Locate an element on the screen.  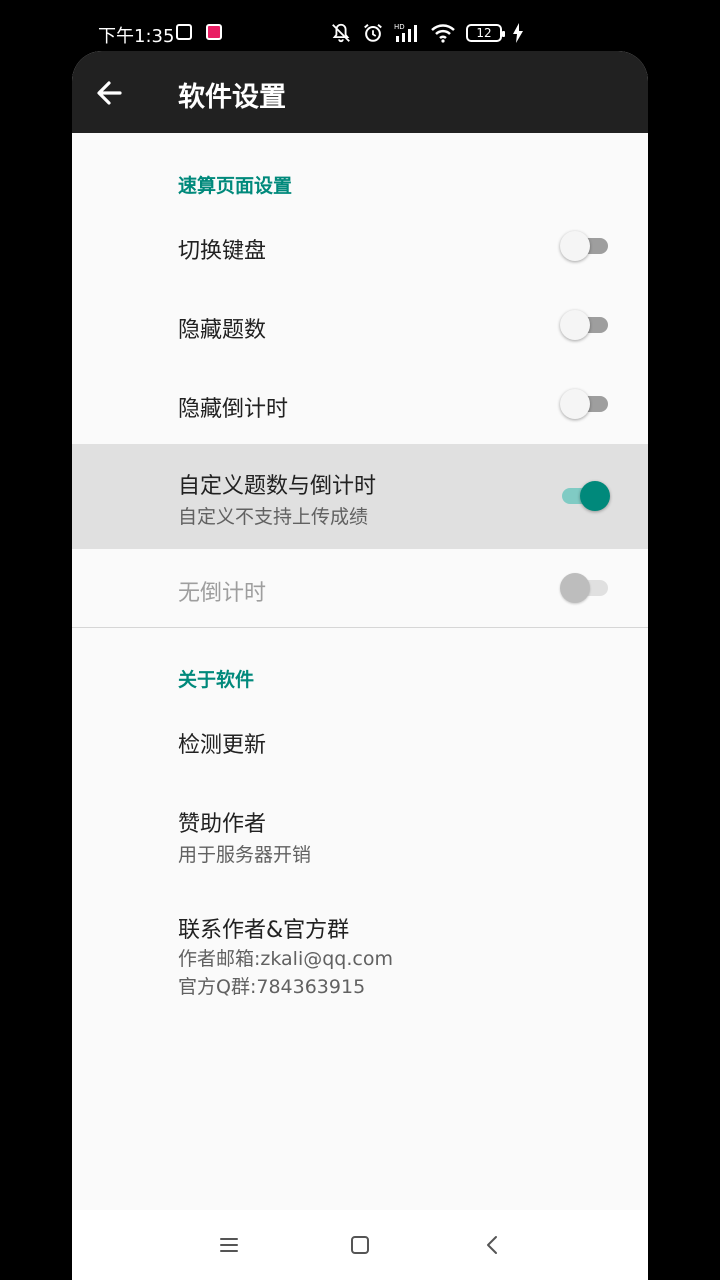
alarm-icon is located at coordinates (373, 32).